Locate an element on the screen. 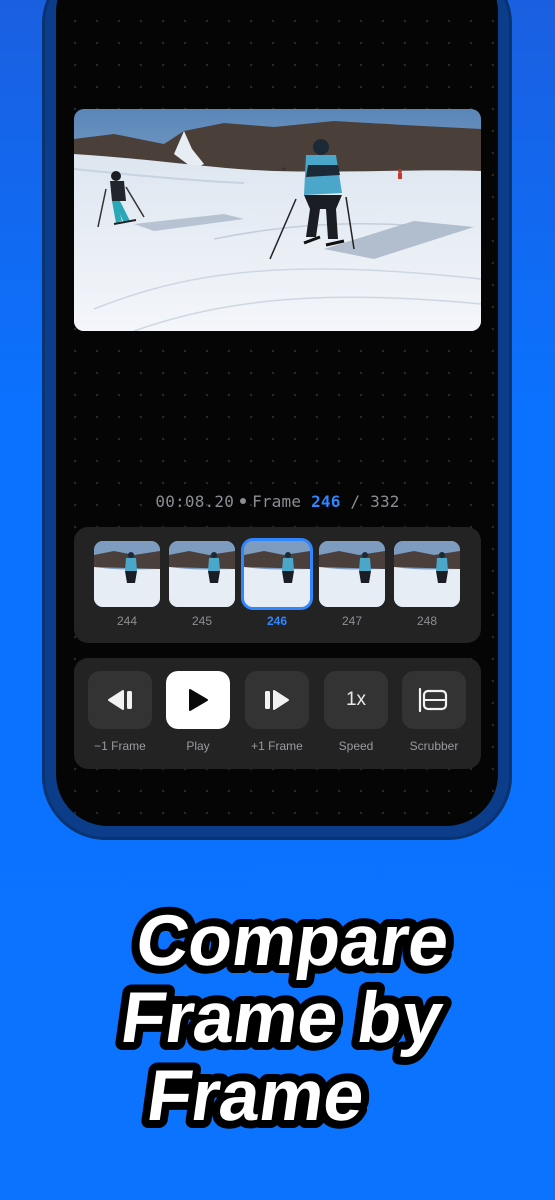 The height and width of the screenshot is (1200, 555). speed-value: 1x is located at coordinates (356, 699).